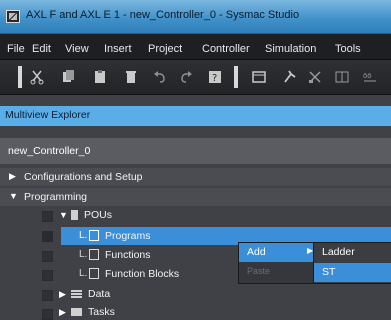 This screenshot has width=391, height=320. I want to click on paste-icon, so click(100, 77).